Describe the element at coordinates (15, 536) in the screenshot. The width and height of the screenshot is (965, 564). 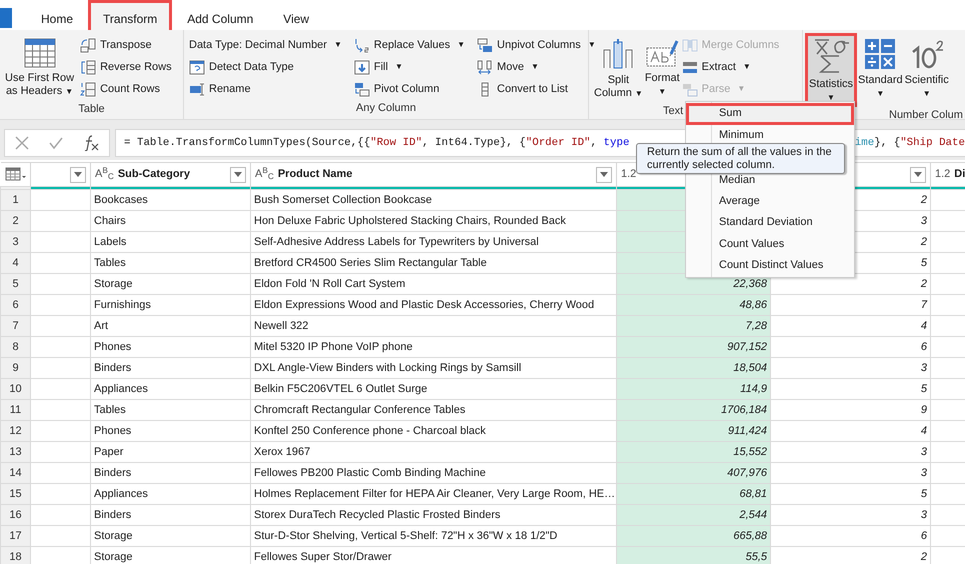
I see `row-number: 17` at that location.